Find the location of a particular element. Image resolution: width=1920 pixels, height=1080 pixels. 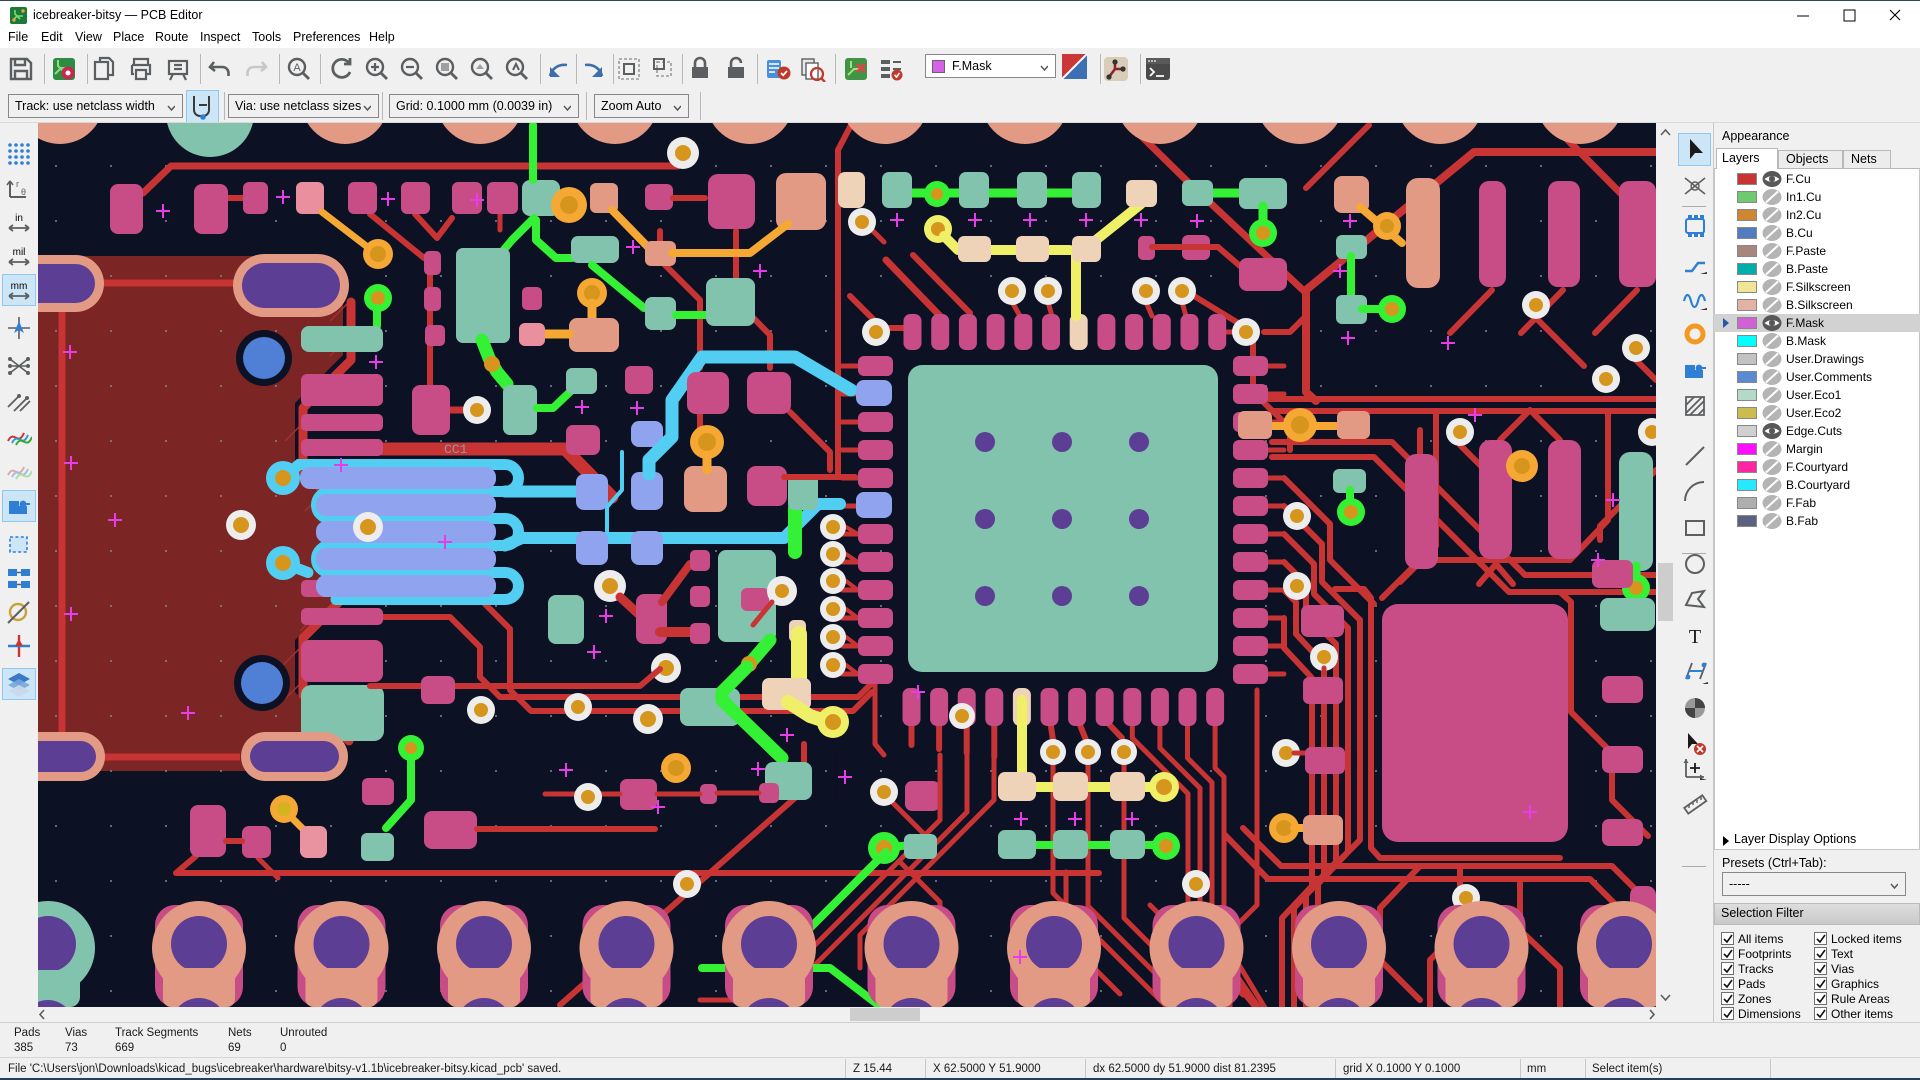

svg-text: r is located at coordinates (17, 184).